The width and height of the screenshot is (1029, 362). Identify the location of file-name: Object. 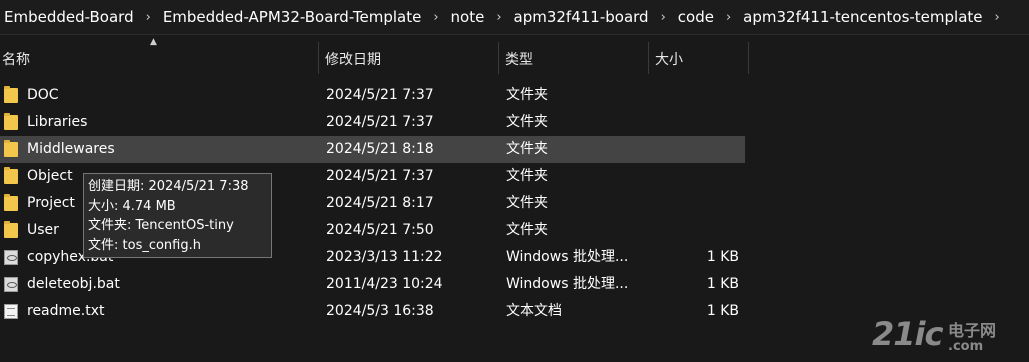
(50, 176).